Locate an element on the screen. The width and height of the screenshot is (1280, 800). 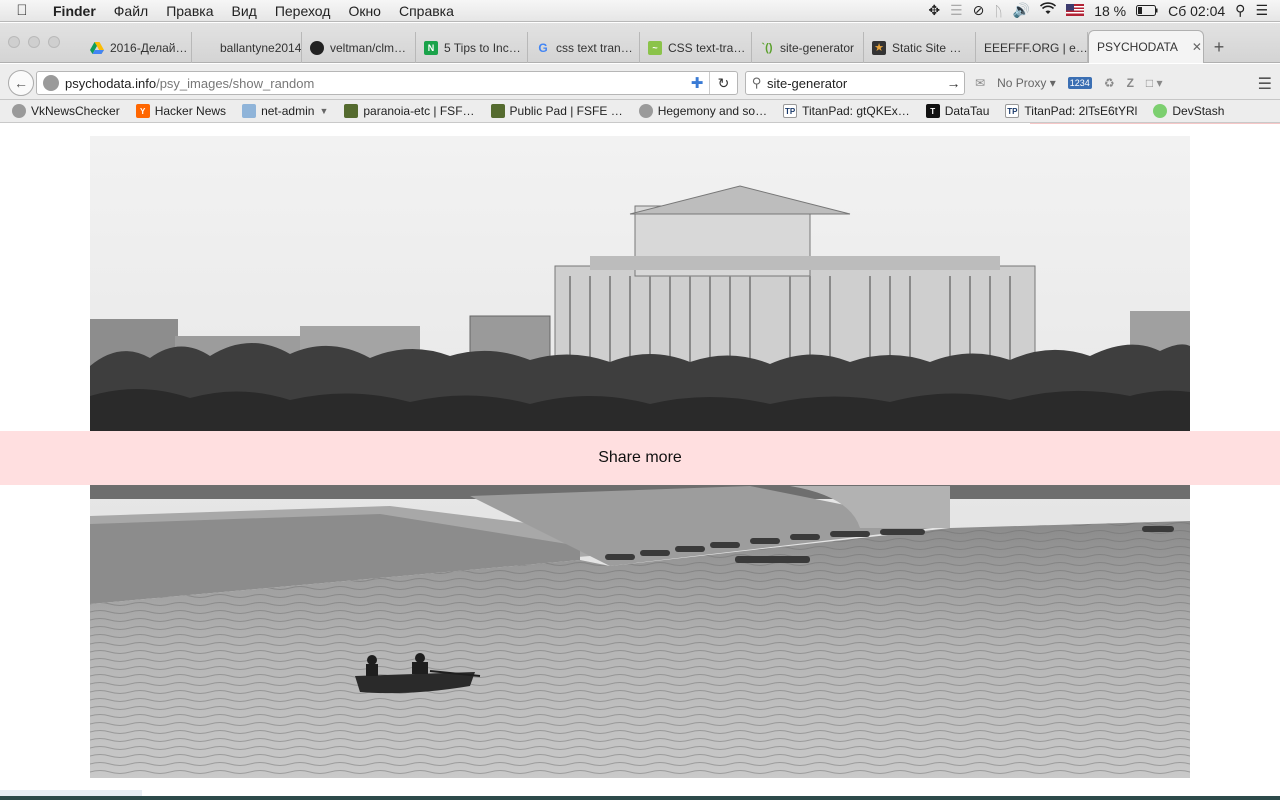
search-bar: ⚲ → is located at coordinates (855, 83).